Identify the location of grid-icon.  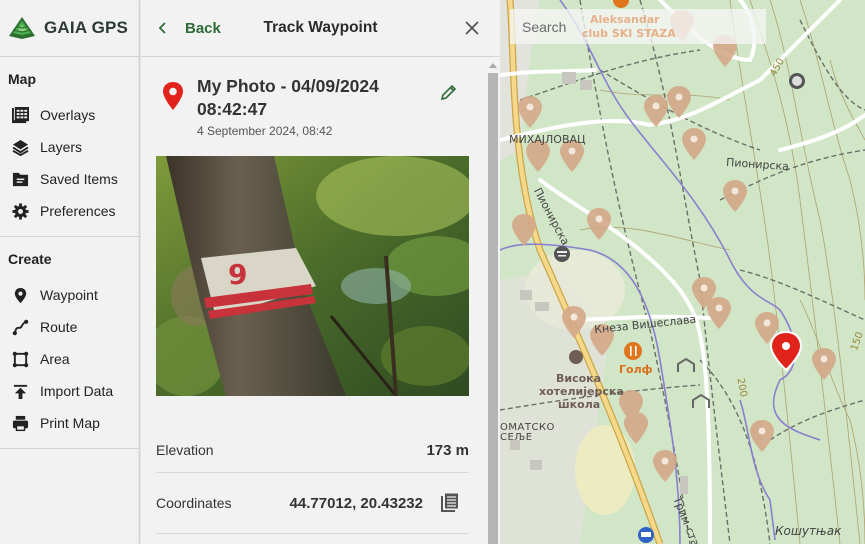
(20, 115).